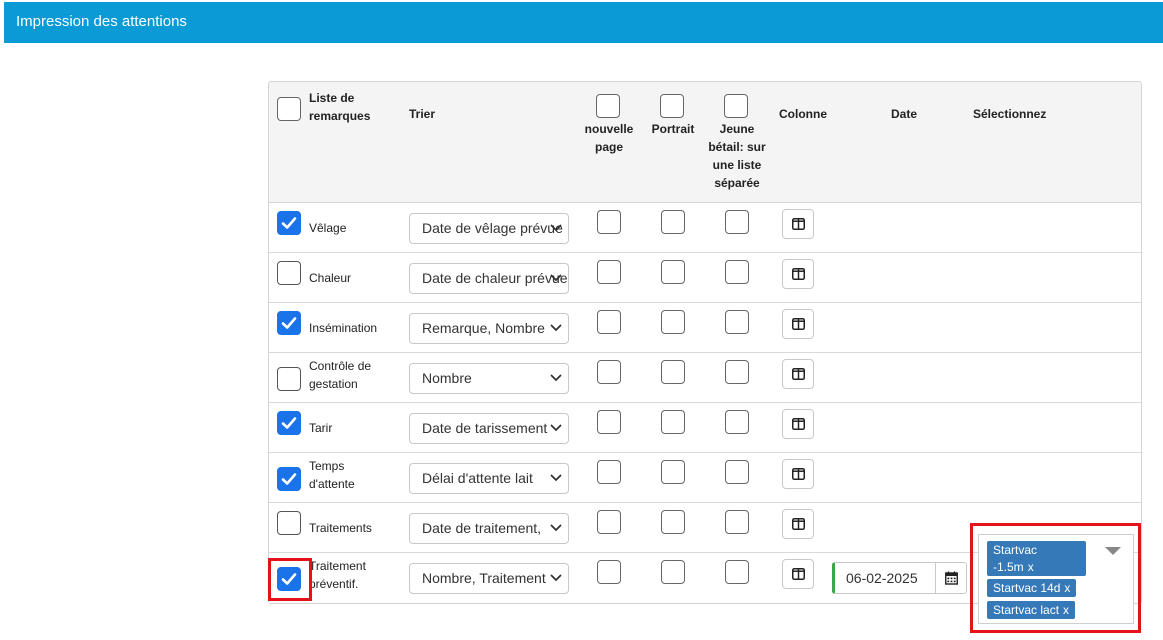  I want to click on sort-select: Nombre, Traitement, so click(489, 578).